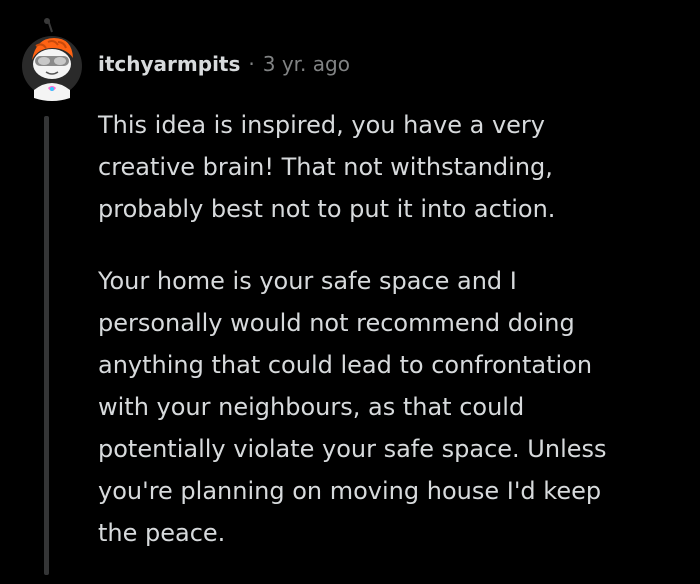 The height and width of the screenshot is (584, 700). I want to click on comment-header: itchyarmpits · 3 yr. ago, so click(224, 64).